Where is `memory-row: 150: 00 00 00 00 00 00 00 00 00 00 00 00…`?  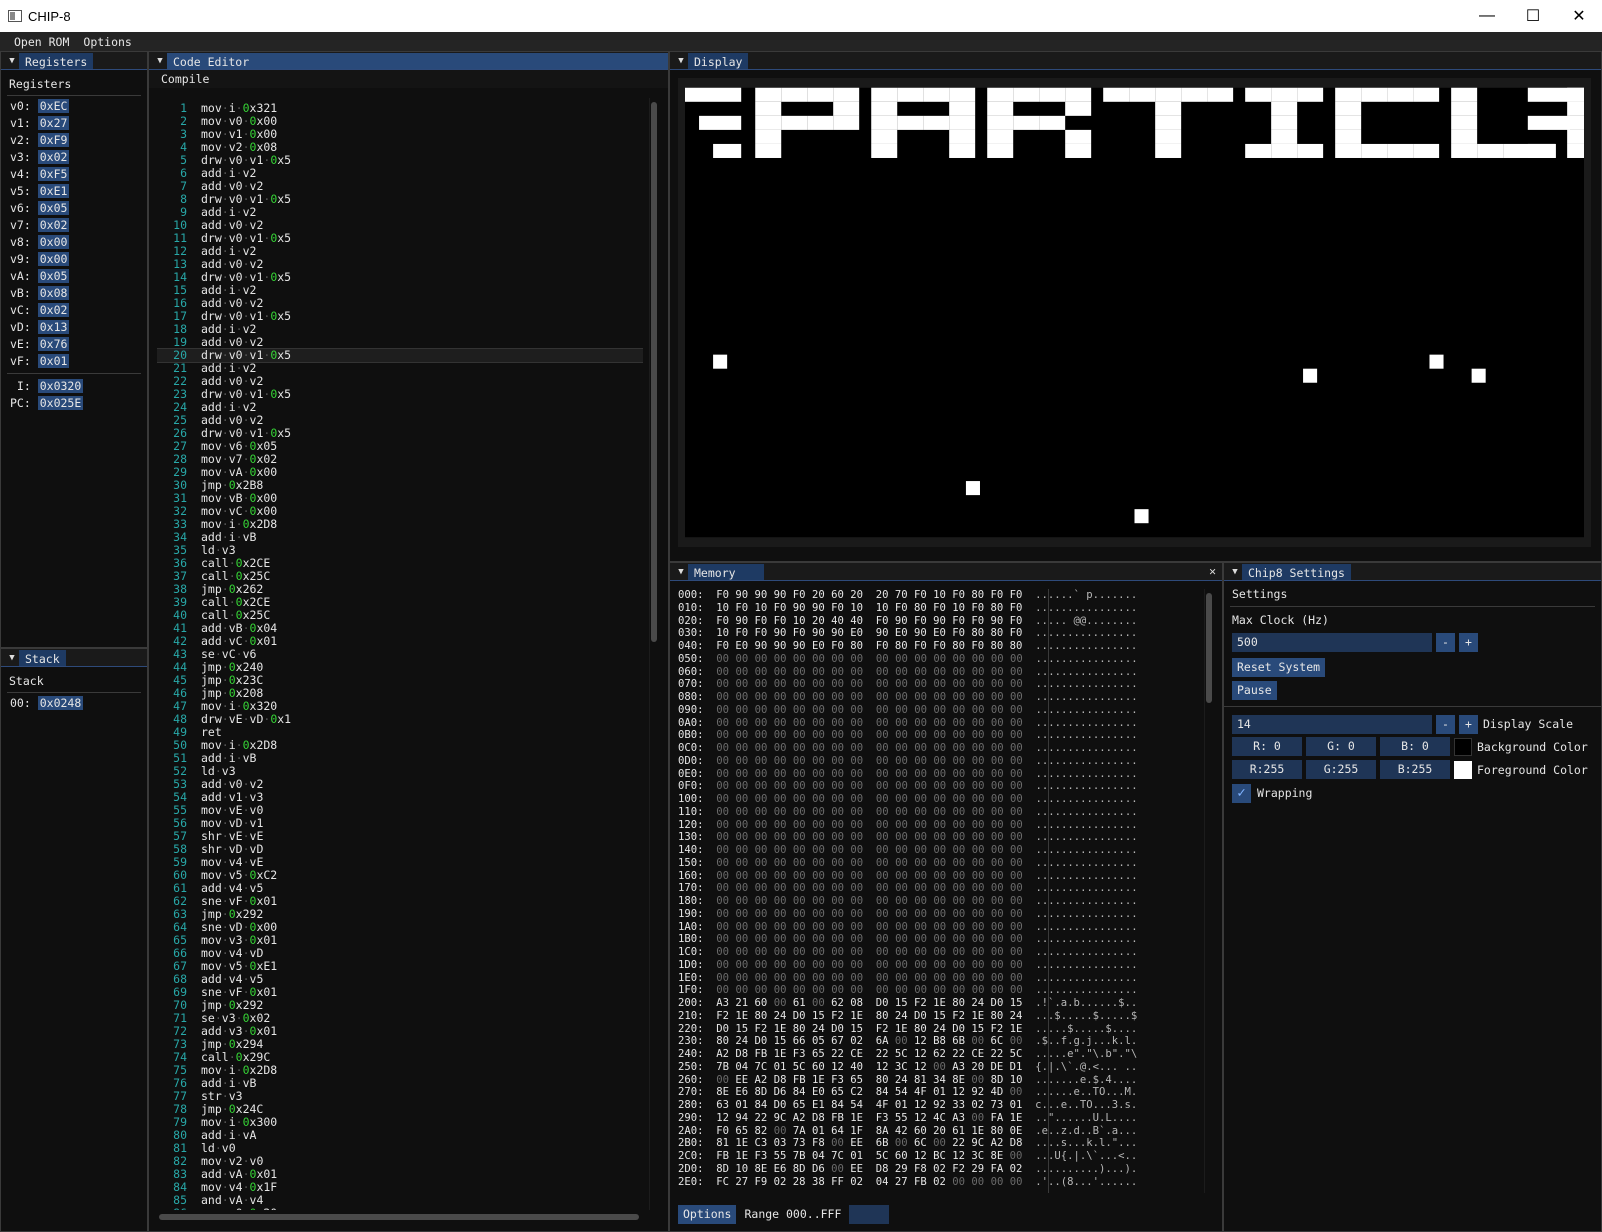
memory-row: 150: 00 00 00 00 00 00 00 00 00 00 00 00… is located at coordinates (938, 863).